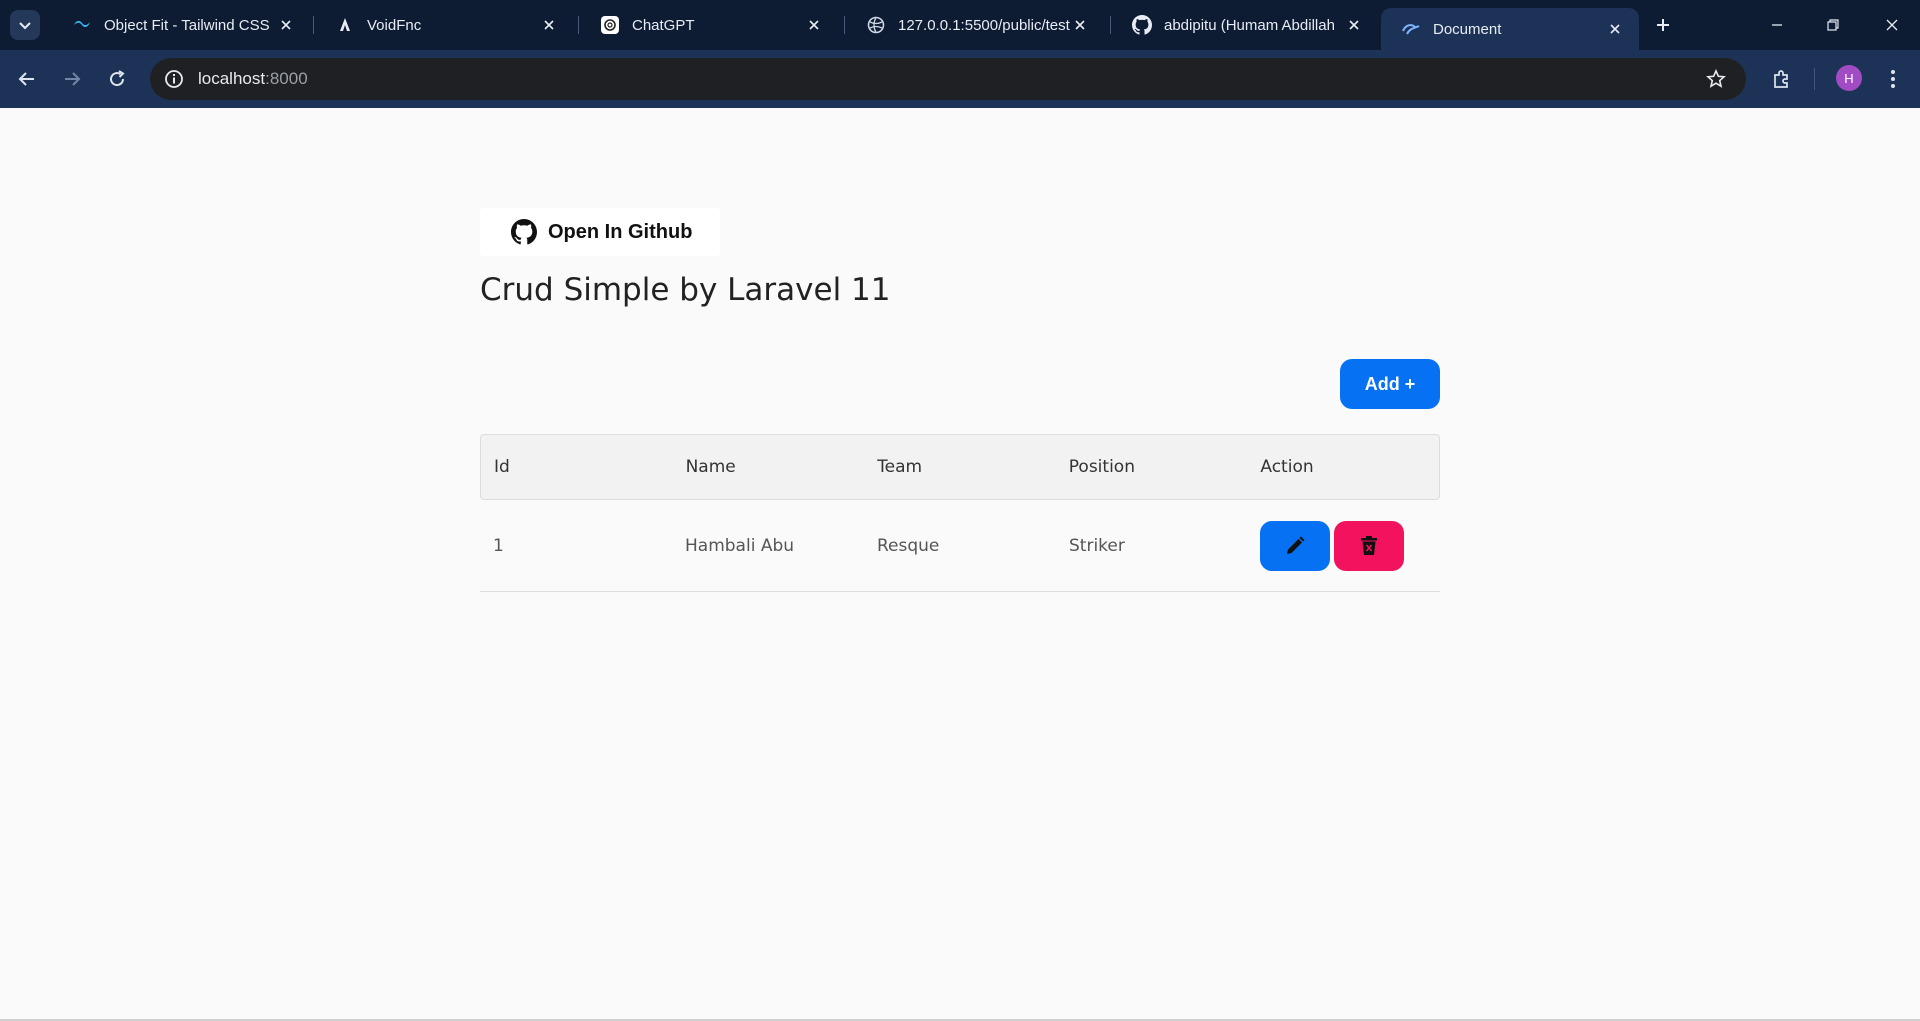  Describe the element at coordinates (663, 25) in the screenshot. I see `tab-title: ChatGPT` at that location.